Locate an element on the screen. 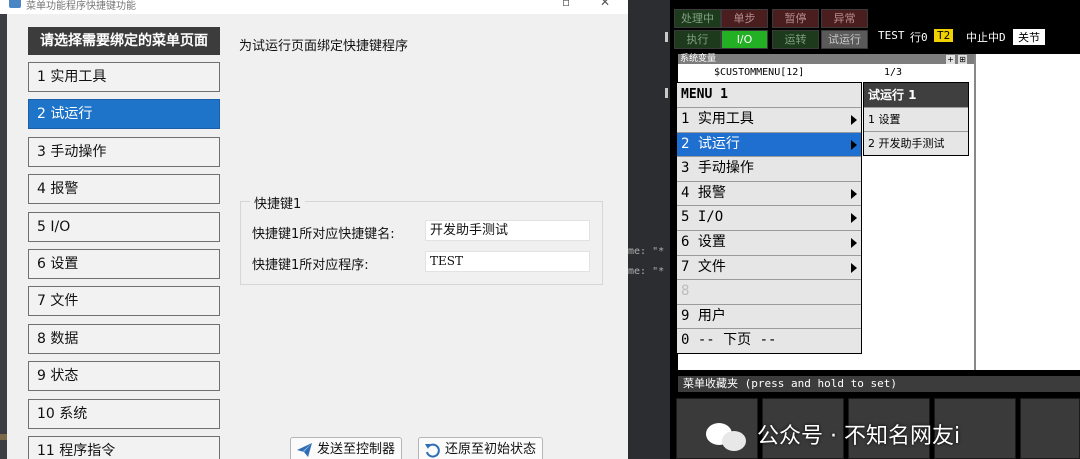  menu-page-item: 7 文件 is located at coordinates (124, 301).